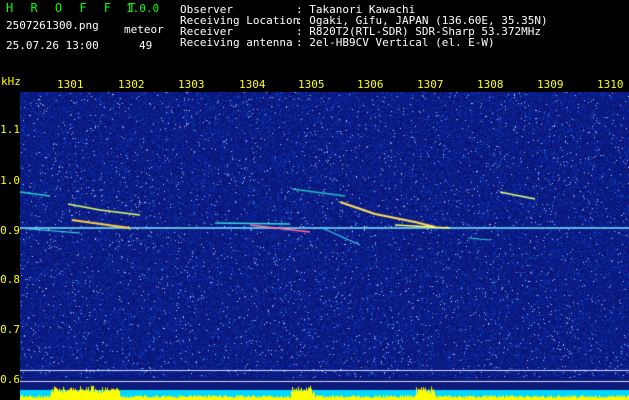 The width and height of the screenshot is (629, 400). I want to click on y-axis-unit: kHz, so click(11, 81).